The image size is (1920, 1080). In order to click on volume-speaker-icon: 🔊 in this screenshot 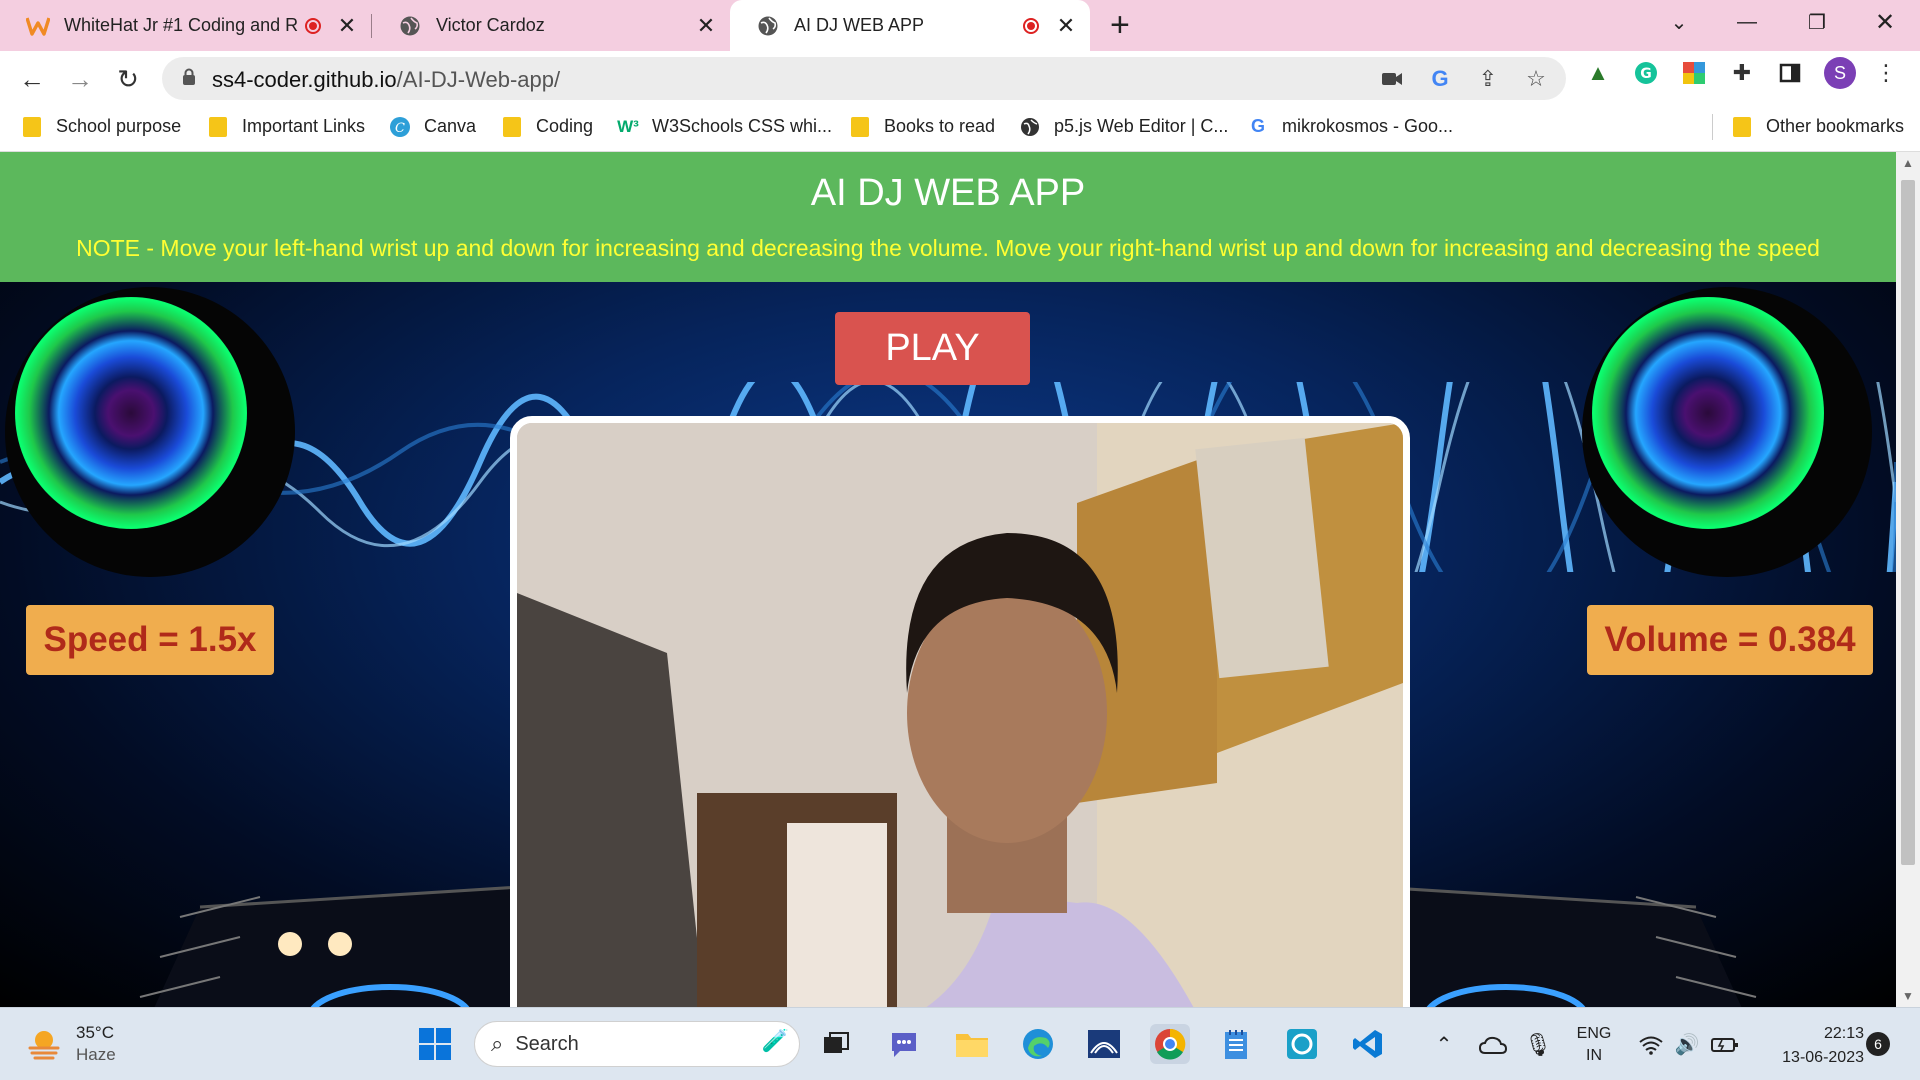, I will do `click(1687, 1044)`.